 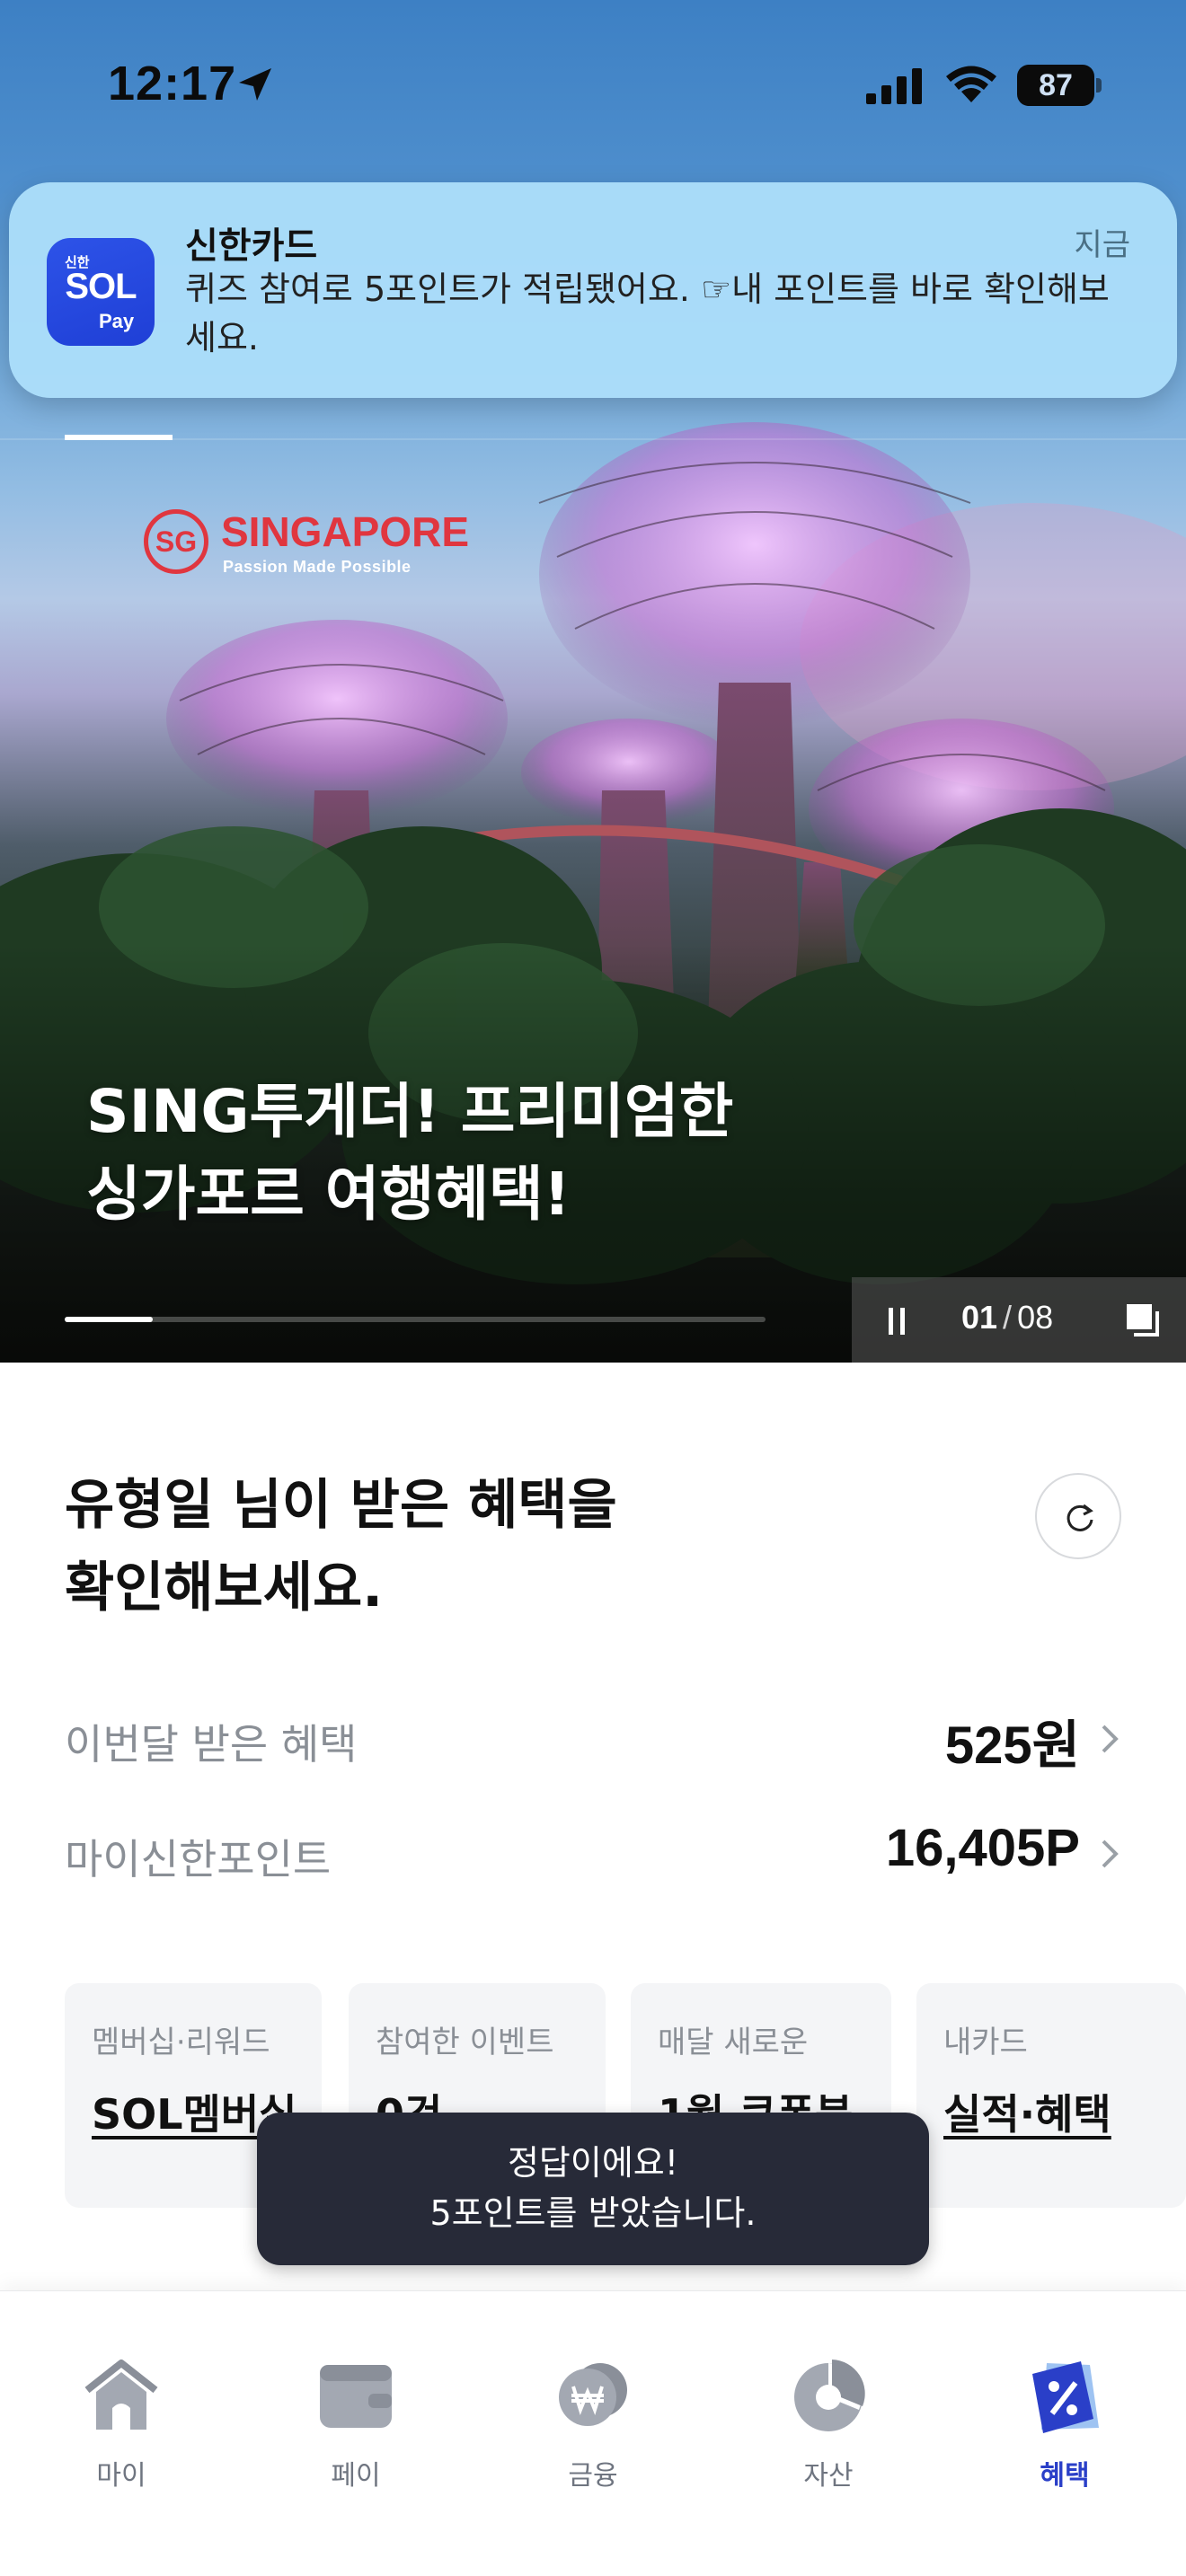 I want to click on nav-item-finance: 금융, so click(x=593, y=2423).